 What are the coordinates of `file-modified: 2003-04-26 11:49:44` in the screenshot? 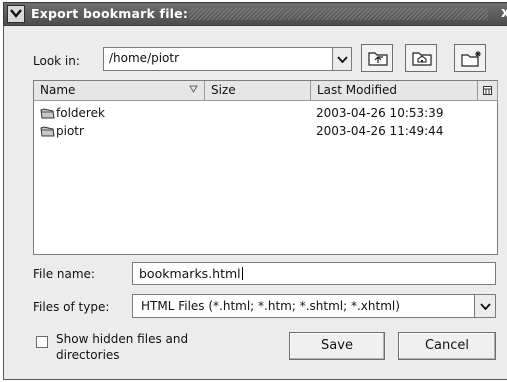 It's located at (380, 131).